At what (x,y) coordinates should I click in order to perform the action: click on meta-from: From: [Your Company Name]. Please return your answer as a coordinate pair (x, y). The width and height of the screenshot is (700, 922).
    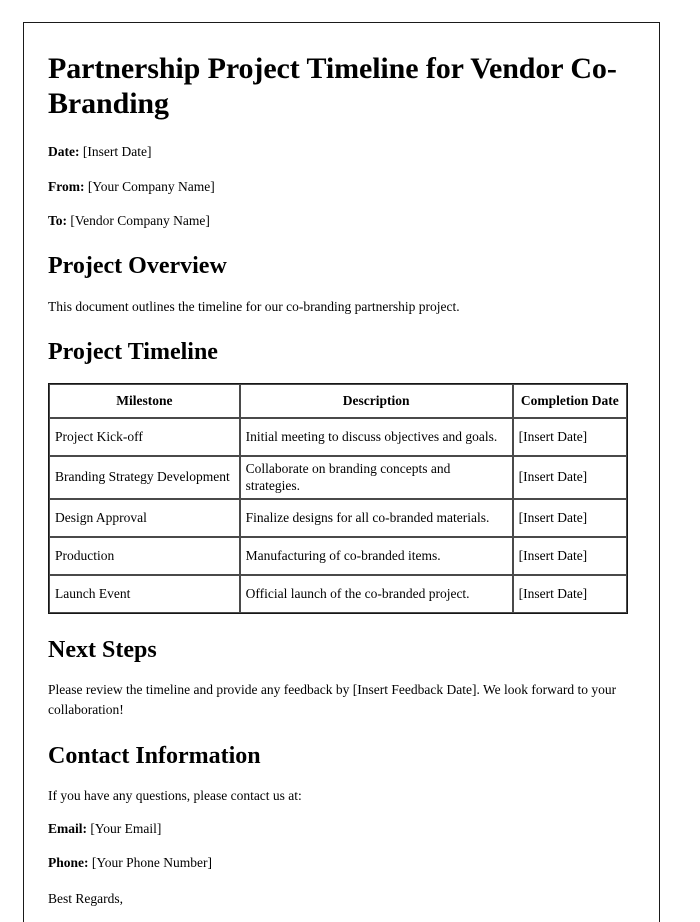
    Looking at the image, I should click on (341, 187).